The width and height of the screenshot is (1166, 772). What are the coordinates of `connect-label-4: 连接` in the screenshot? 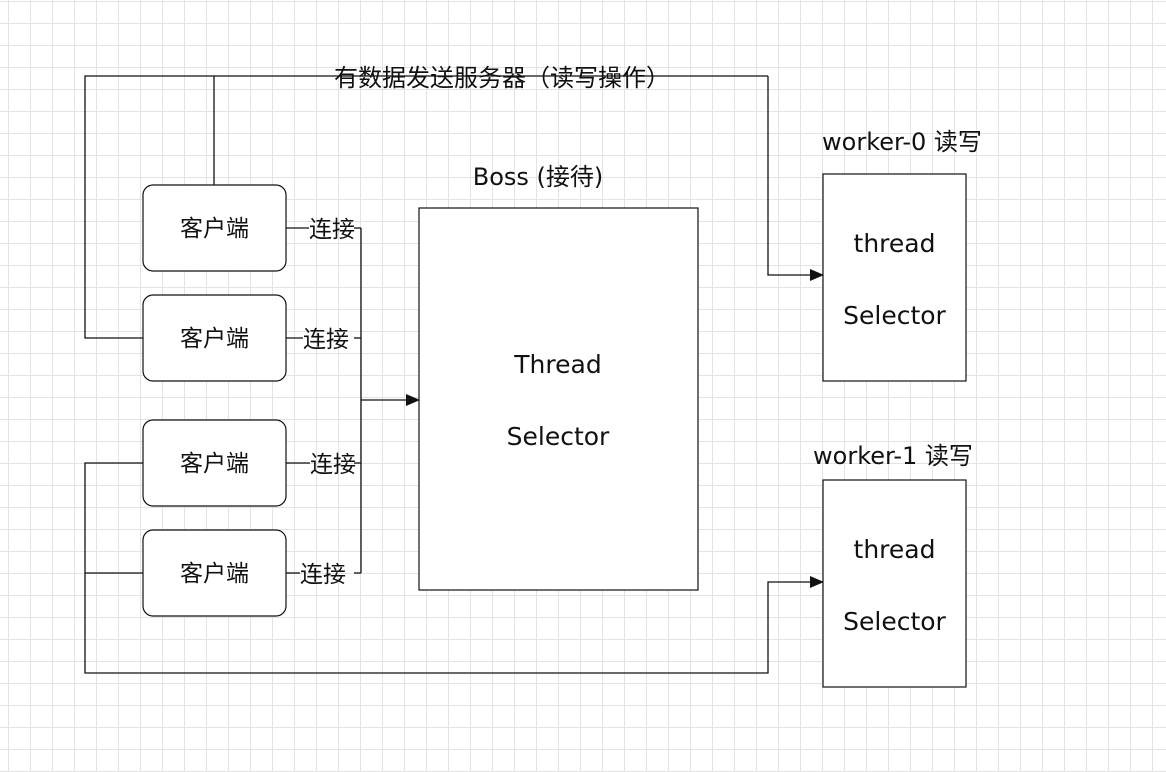 It's located at (323, 575).